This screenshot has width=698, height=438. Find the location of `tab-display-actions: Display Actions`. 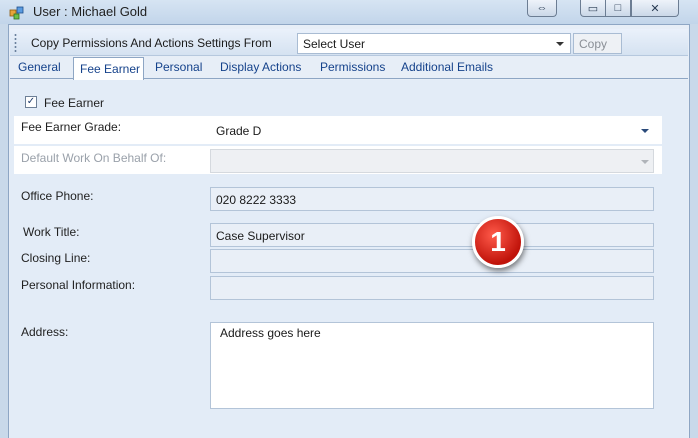

tab-display-actions: Display Actions is located at coordinates (260, 69).